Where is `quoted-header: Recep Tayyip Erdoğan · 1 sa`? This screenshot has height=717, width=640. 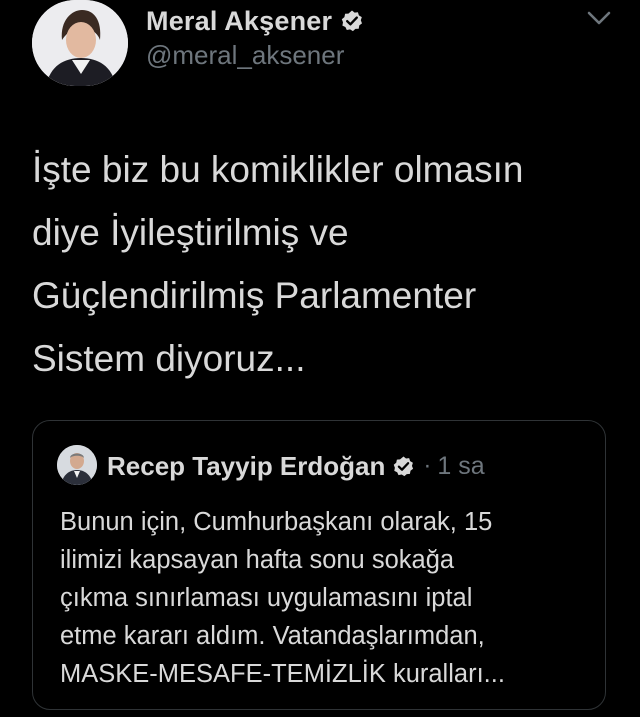
quoted-header: Recep Tayyip Erdoğan · 1 sa is located at coordinates (296, 466).